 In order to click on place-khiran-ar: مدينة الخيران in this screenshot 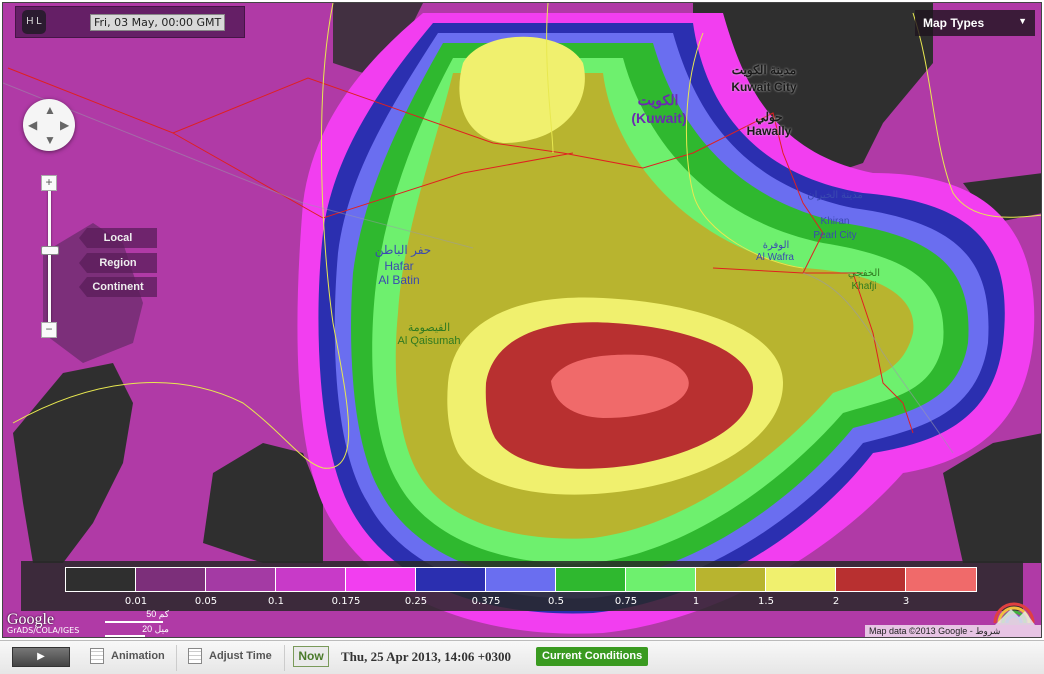, I will do `click(835, 195)`.